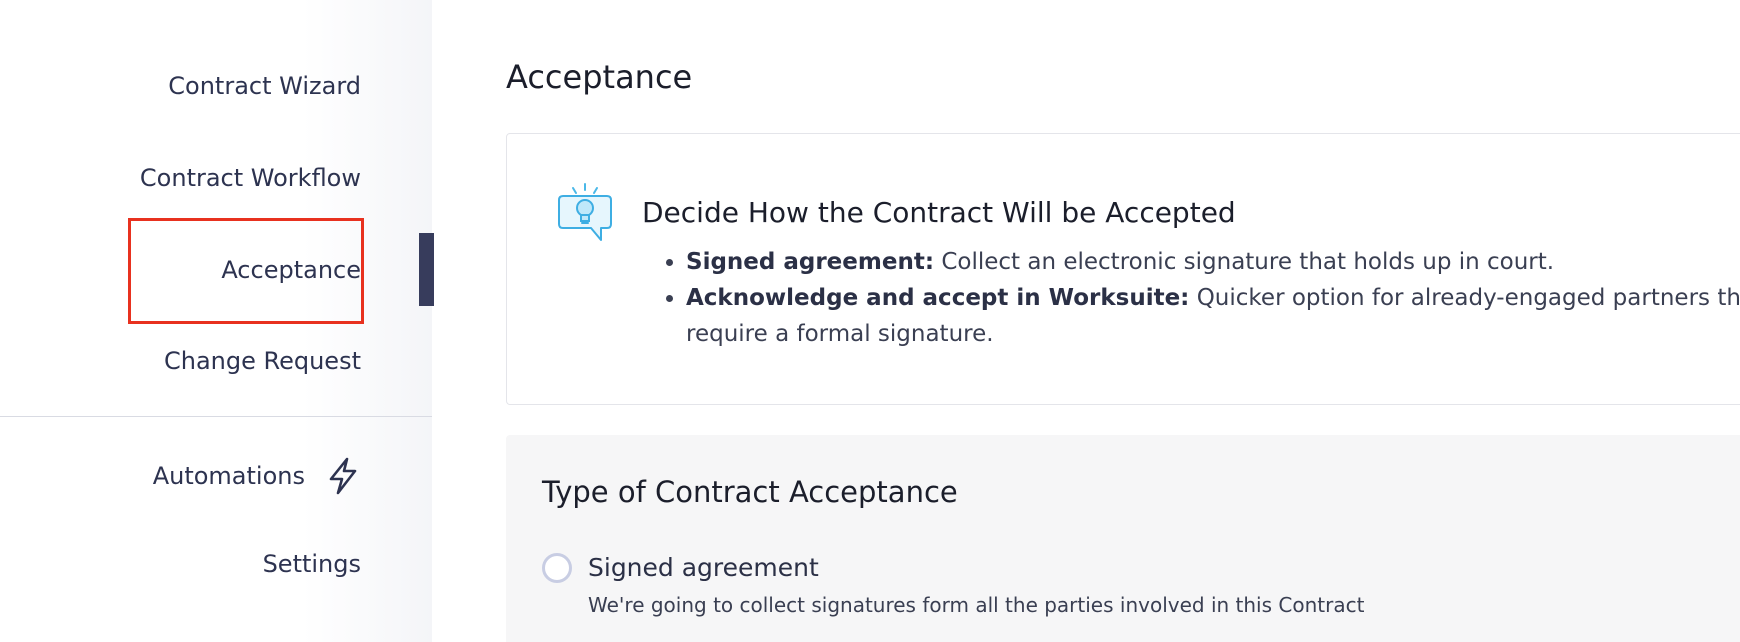 Image resolution: width=1740 pixels, height=642 pixels. I want to click on highlight-box, so click(246, 271).